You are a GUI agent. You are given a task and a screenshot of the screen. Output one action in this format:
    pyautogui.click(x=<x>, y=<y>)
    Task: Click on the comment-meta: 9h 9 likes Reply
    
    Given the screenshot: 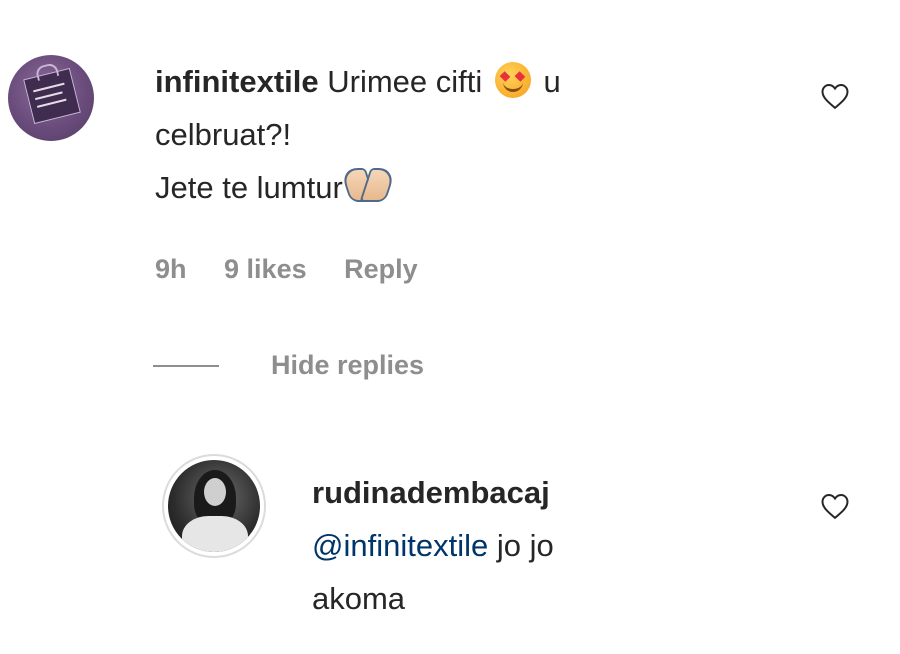 What is the action you would take?
    pyautogui.click(x=301, y=269)
    